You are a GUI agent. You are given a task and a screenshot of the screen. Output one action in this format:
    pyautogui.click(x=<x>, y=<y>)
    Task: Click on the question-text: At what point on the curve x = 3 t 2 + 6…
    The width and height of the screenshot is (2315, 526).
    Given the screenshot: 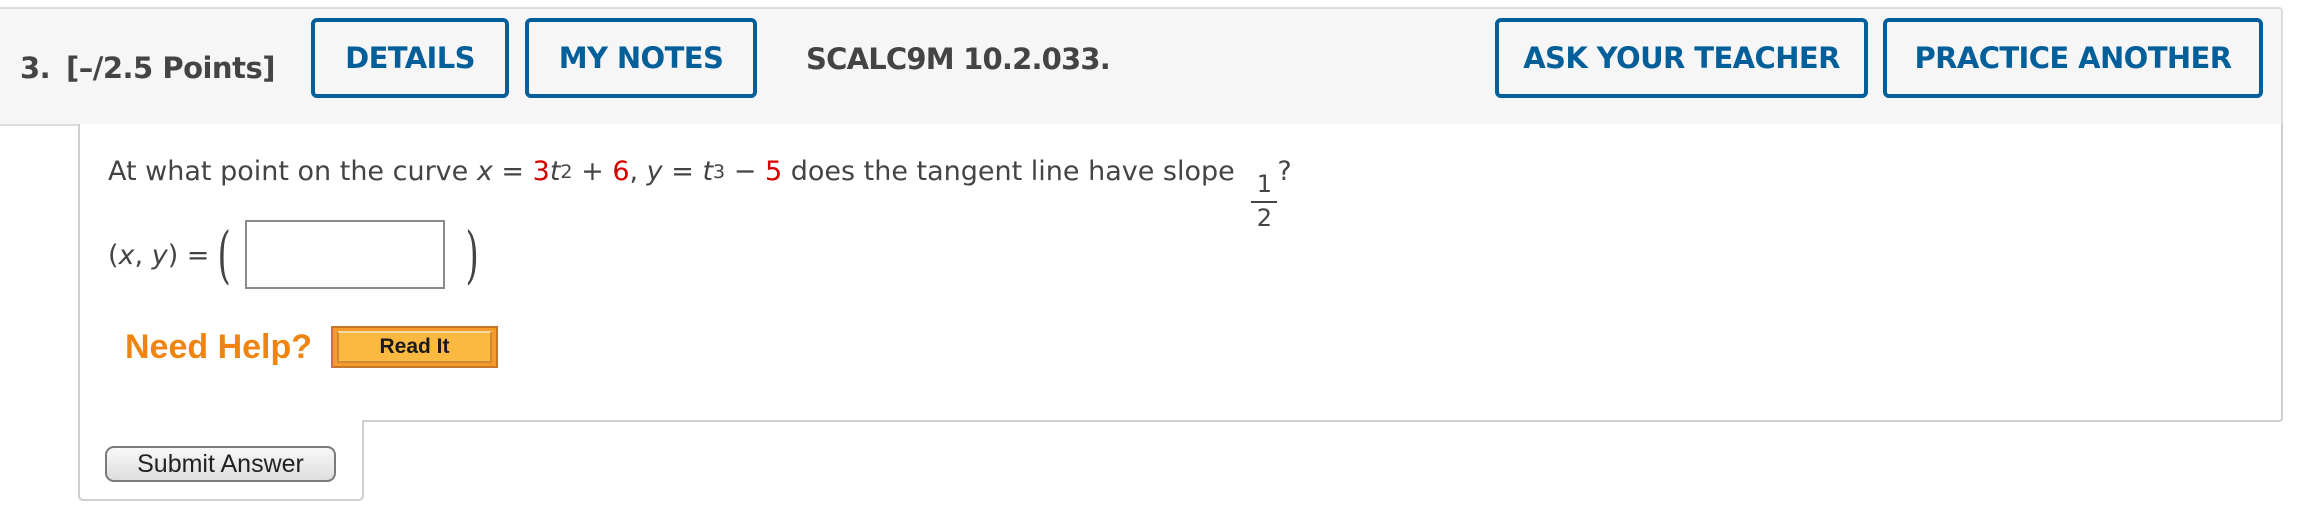 What is the action you would take?
    pyautogui.click(x=700, y=194)
    